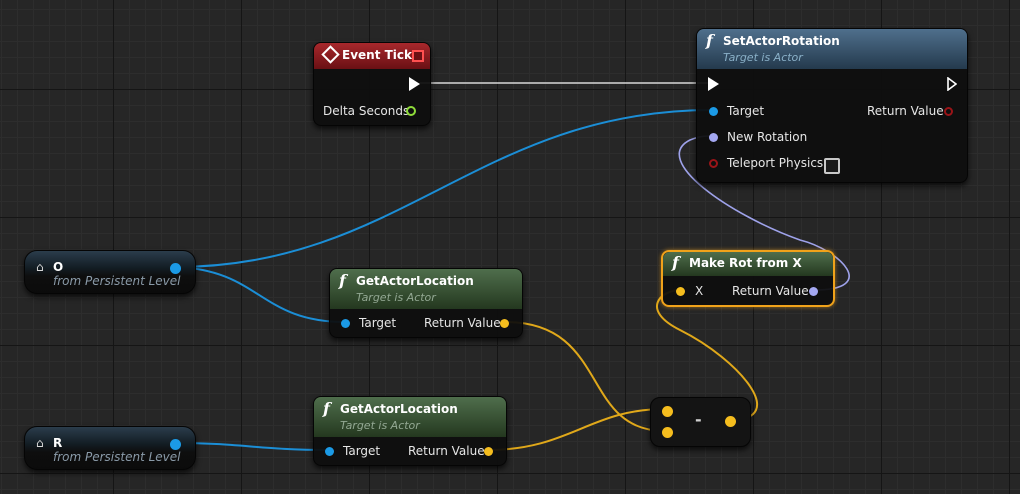  Describe the element at coordinates (372, 84) in the screenshot. I see `event-tick-node: Event Tick Delta Seconds` at that location.